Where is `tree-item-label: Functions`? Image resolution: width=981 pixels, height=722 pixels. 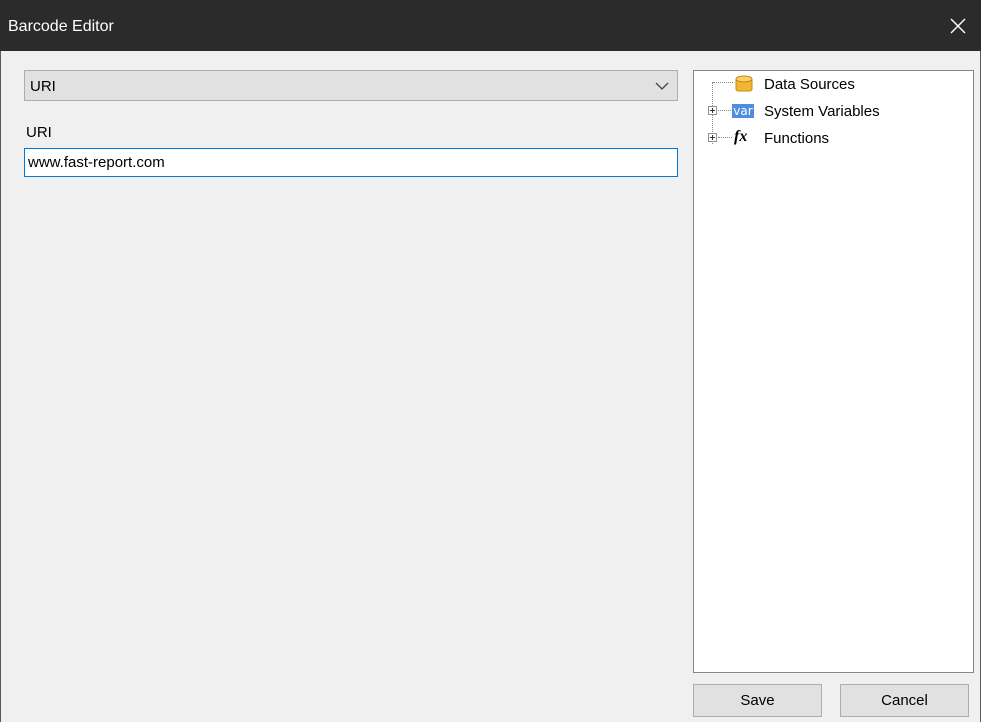
tree-item-label: Functions is located at coordinates (797, 138).